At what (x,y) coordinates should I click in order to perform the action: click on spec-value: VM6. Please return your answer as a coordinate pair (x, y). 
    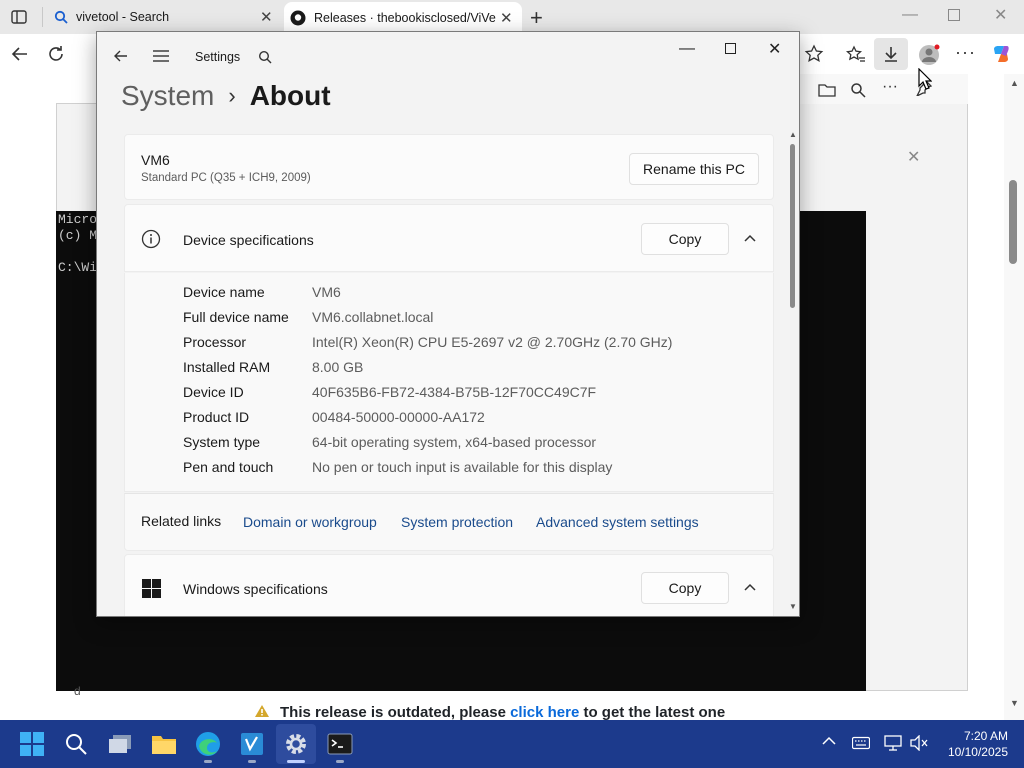
    Looking at the image, I should click on (326, 292).